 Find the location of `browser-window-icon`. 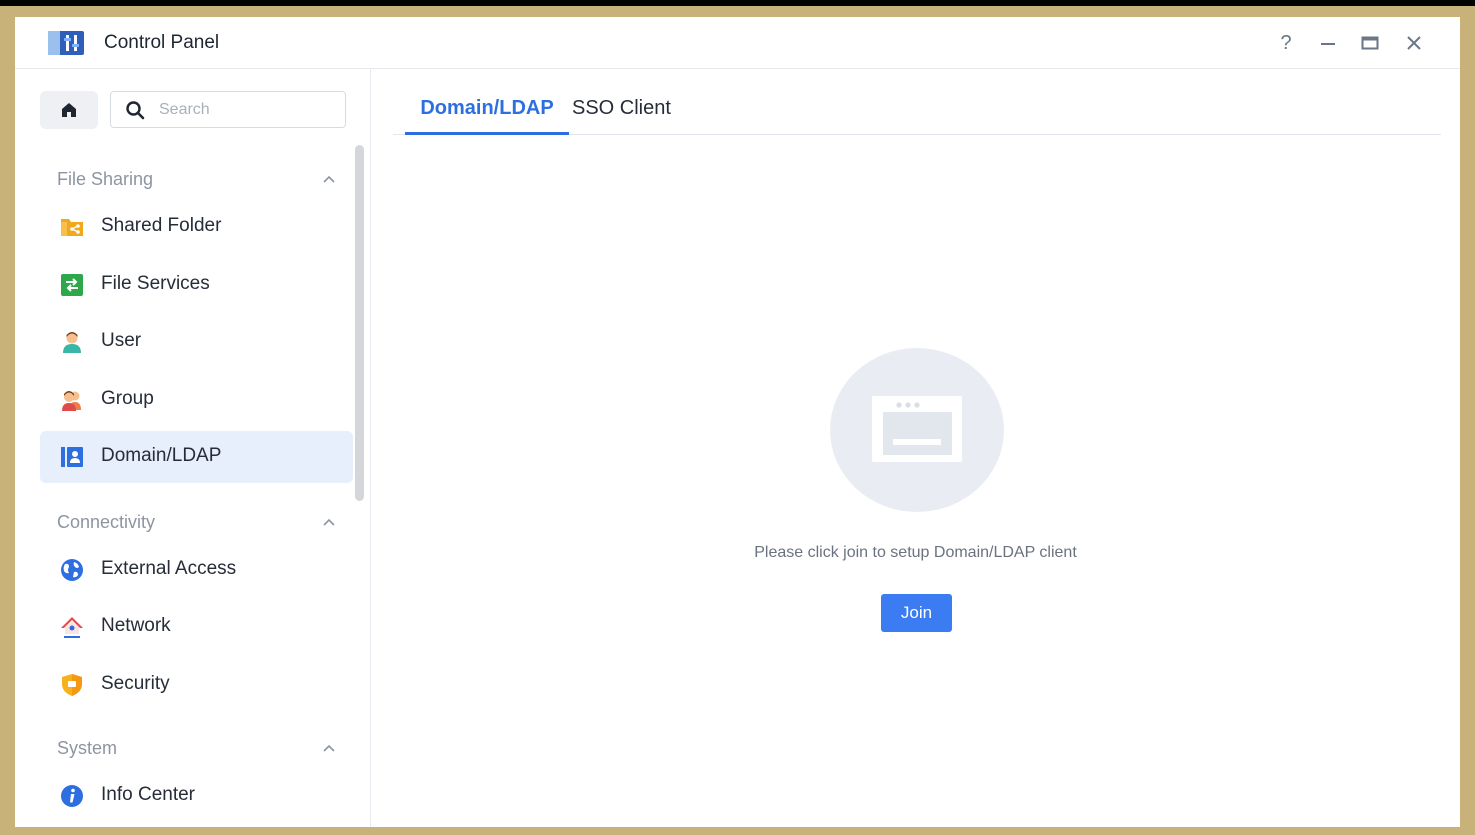

browser-window-icon is located at coordinates (917, 429).